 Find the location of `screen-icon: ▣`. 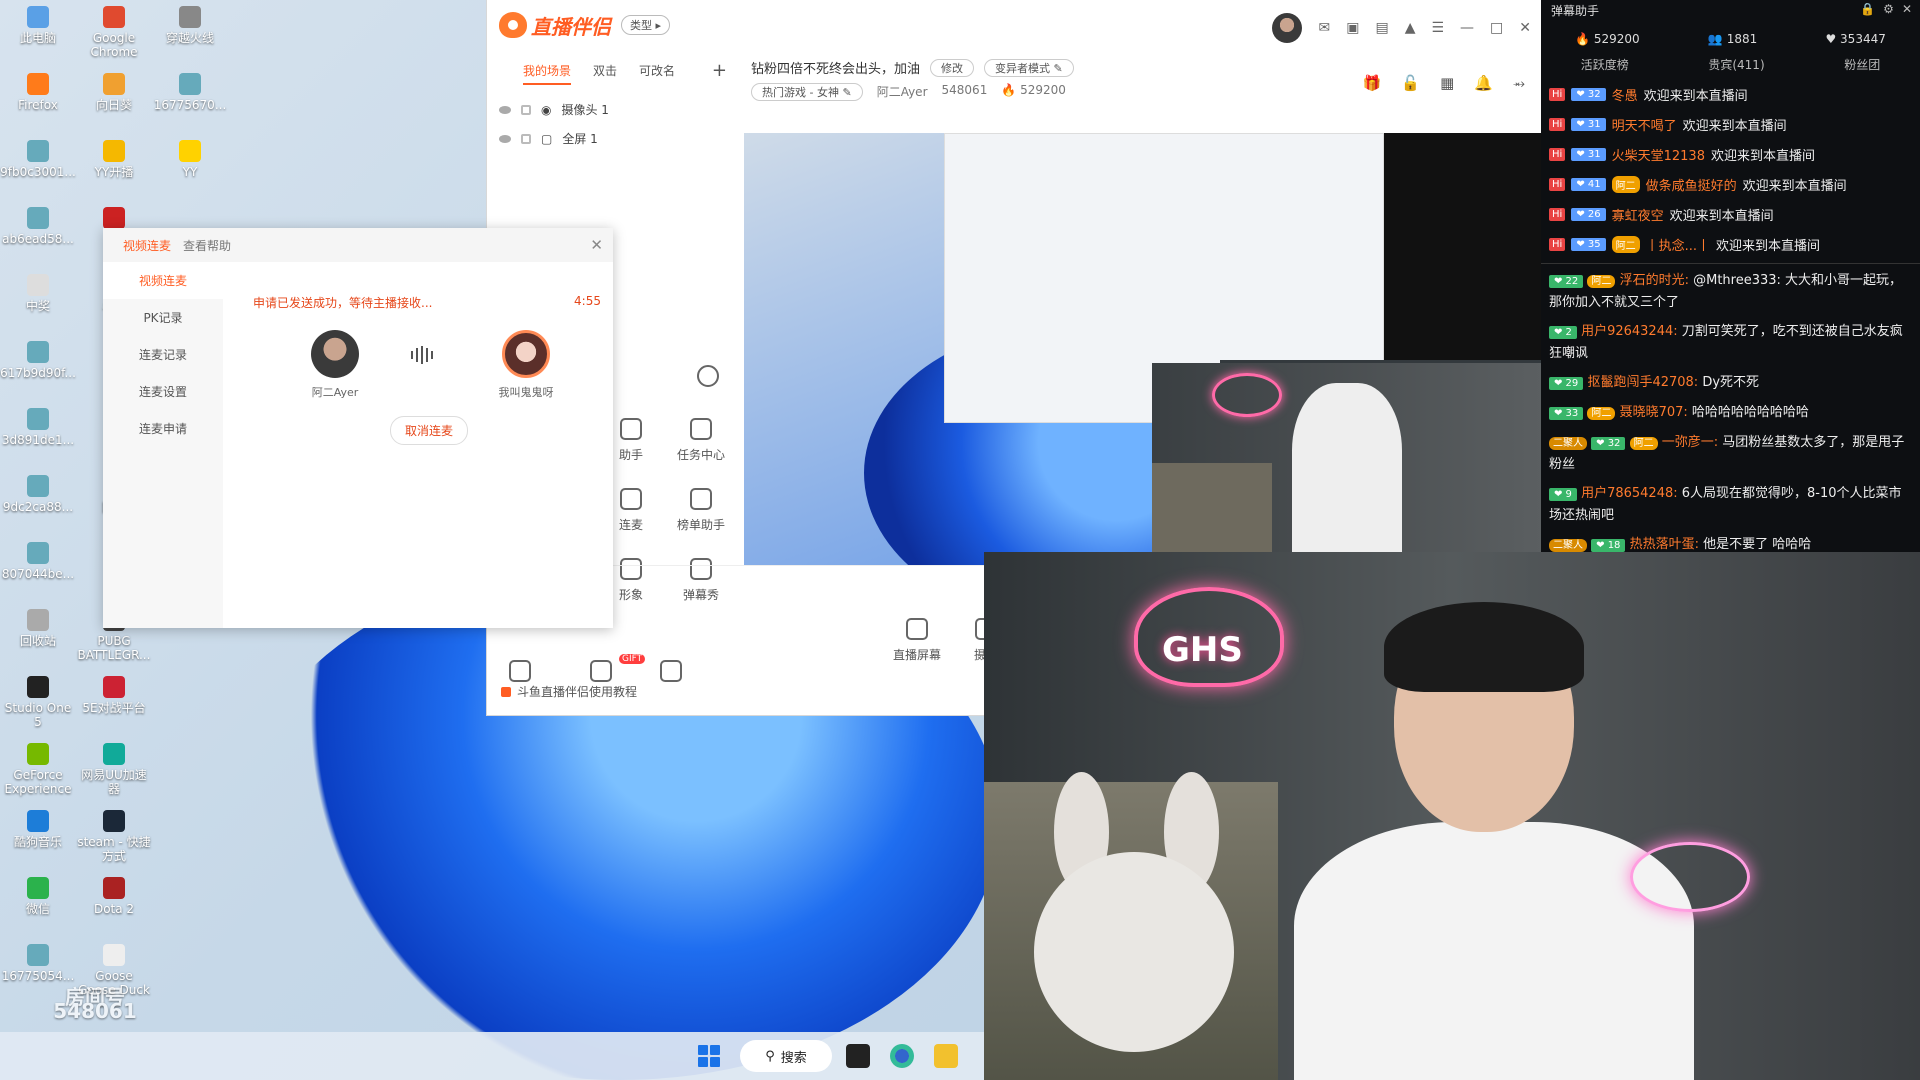

screen-icon: ▣ is located at coordinates (1352, 28).